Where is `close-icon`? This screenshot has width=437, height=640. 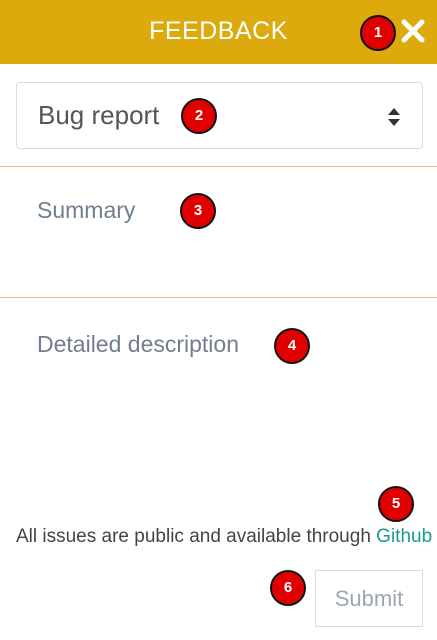 close-icon is located at coordinates (413, 31).